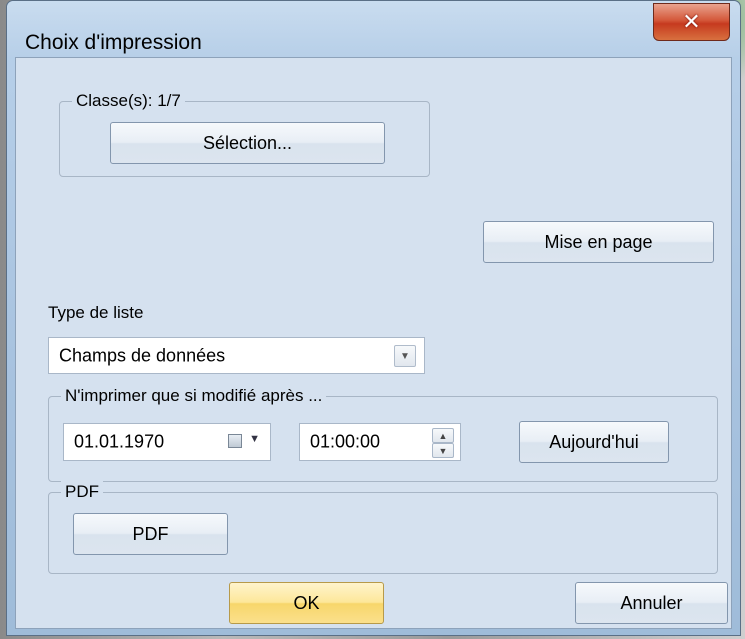  Describe the element at coordinates (651, 603) in the screenshot. I see `cancel-button: Annuler` at that location.